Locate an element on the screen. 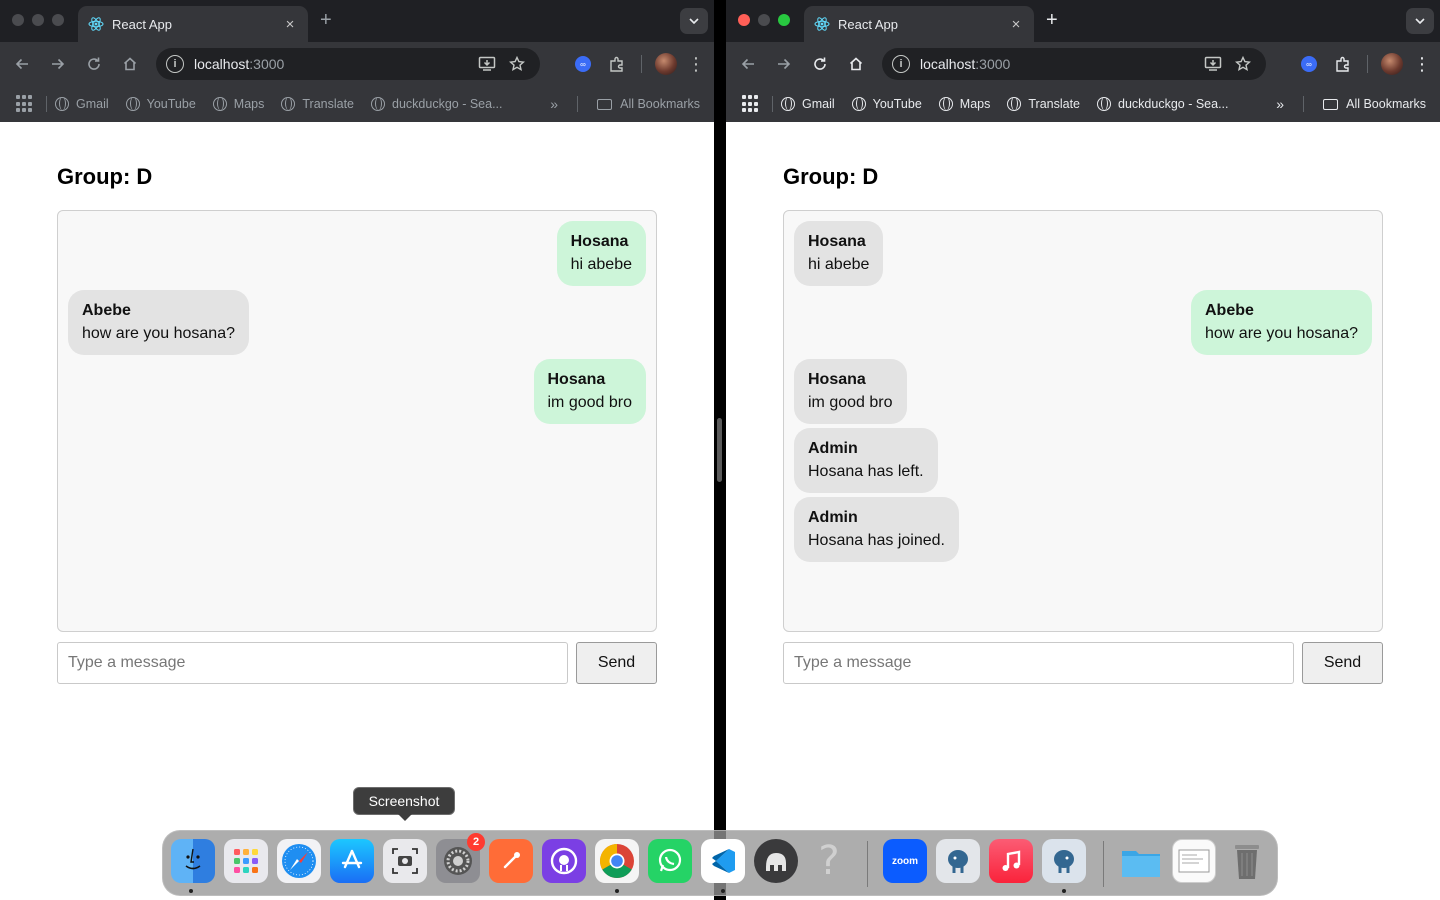 The height and width of the screenshot is (900, 1440). music-icon is located at coordinates (1011, 861).